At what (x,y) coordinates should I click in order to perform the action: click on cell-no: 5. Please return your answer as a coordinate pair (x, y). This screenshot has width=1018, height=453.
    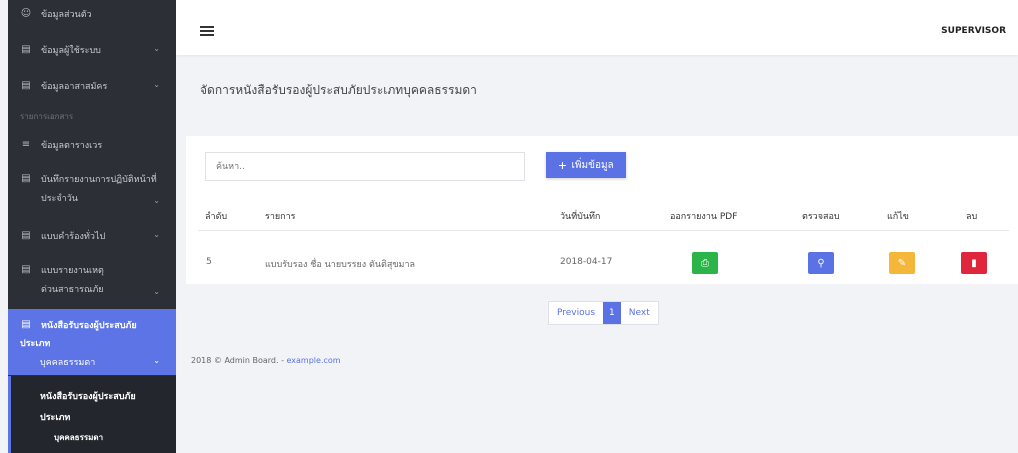
    Looking at the image, I should click on (209, 262).